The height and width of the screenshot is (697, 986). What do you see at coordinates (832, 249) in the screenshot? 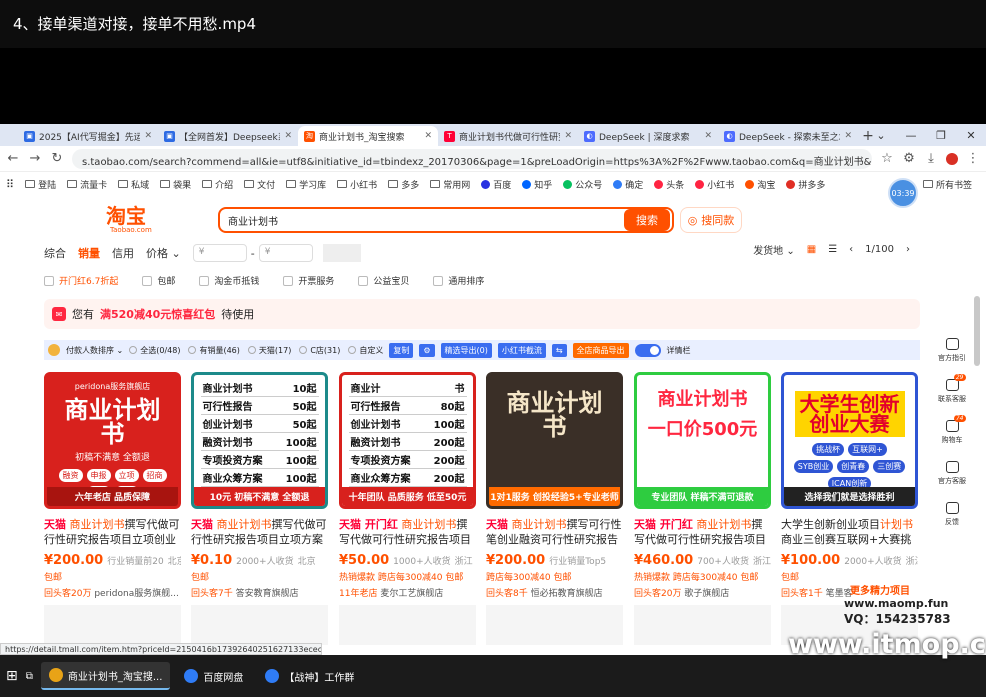
I see `list-view-icon: ☰` at bounding box center [832, 249].